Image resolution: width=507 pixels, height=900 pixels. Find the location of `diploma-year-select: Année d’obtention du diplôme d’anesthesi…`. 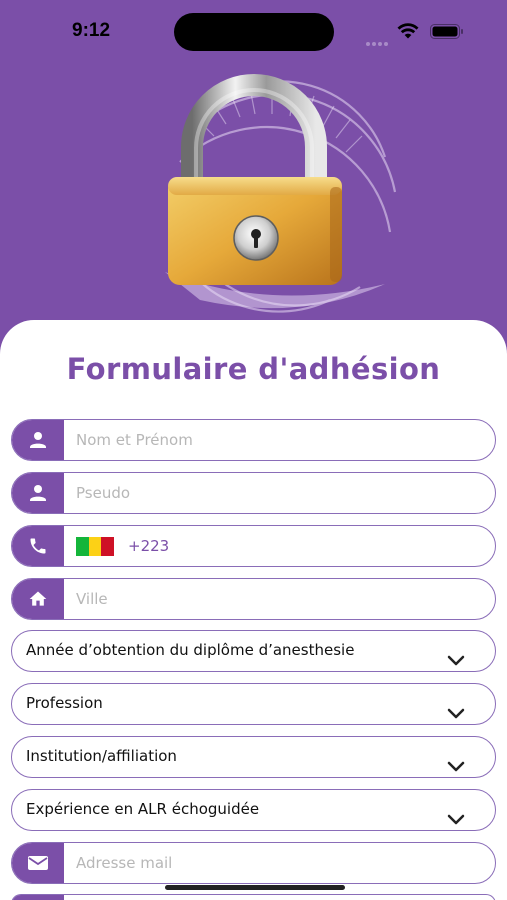

diploma-year-select: Année d’obtention du diplôme d’anesthesi… is located at coordinates (253, 651).